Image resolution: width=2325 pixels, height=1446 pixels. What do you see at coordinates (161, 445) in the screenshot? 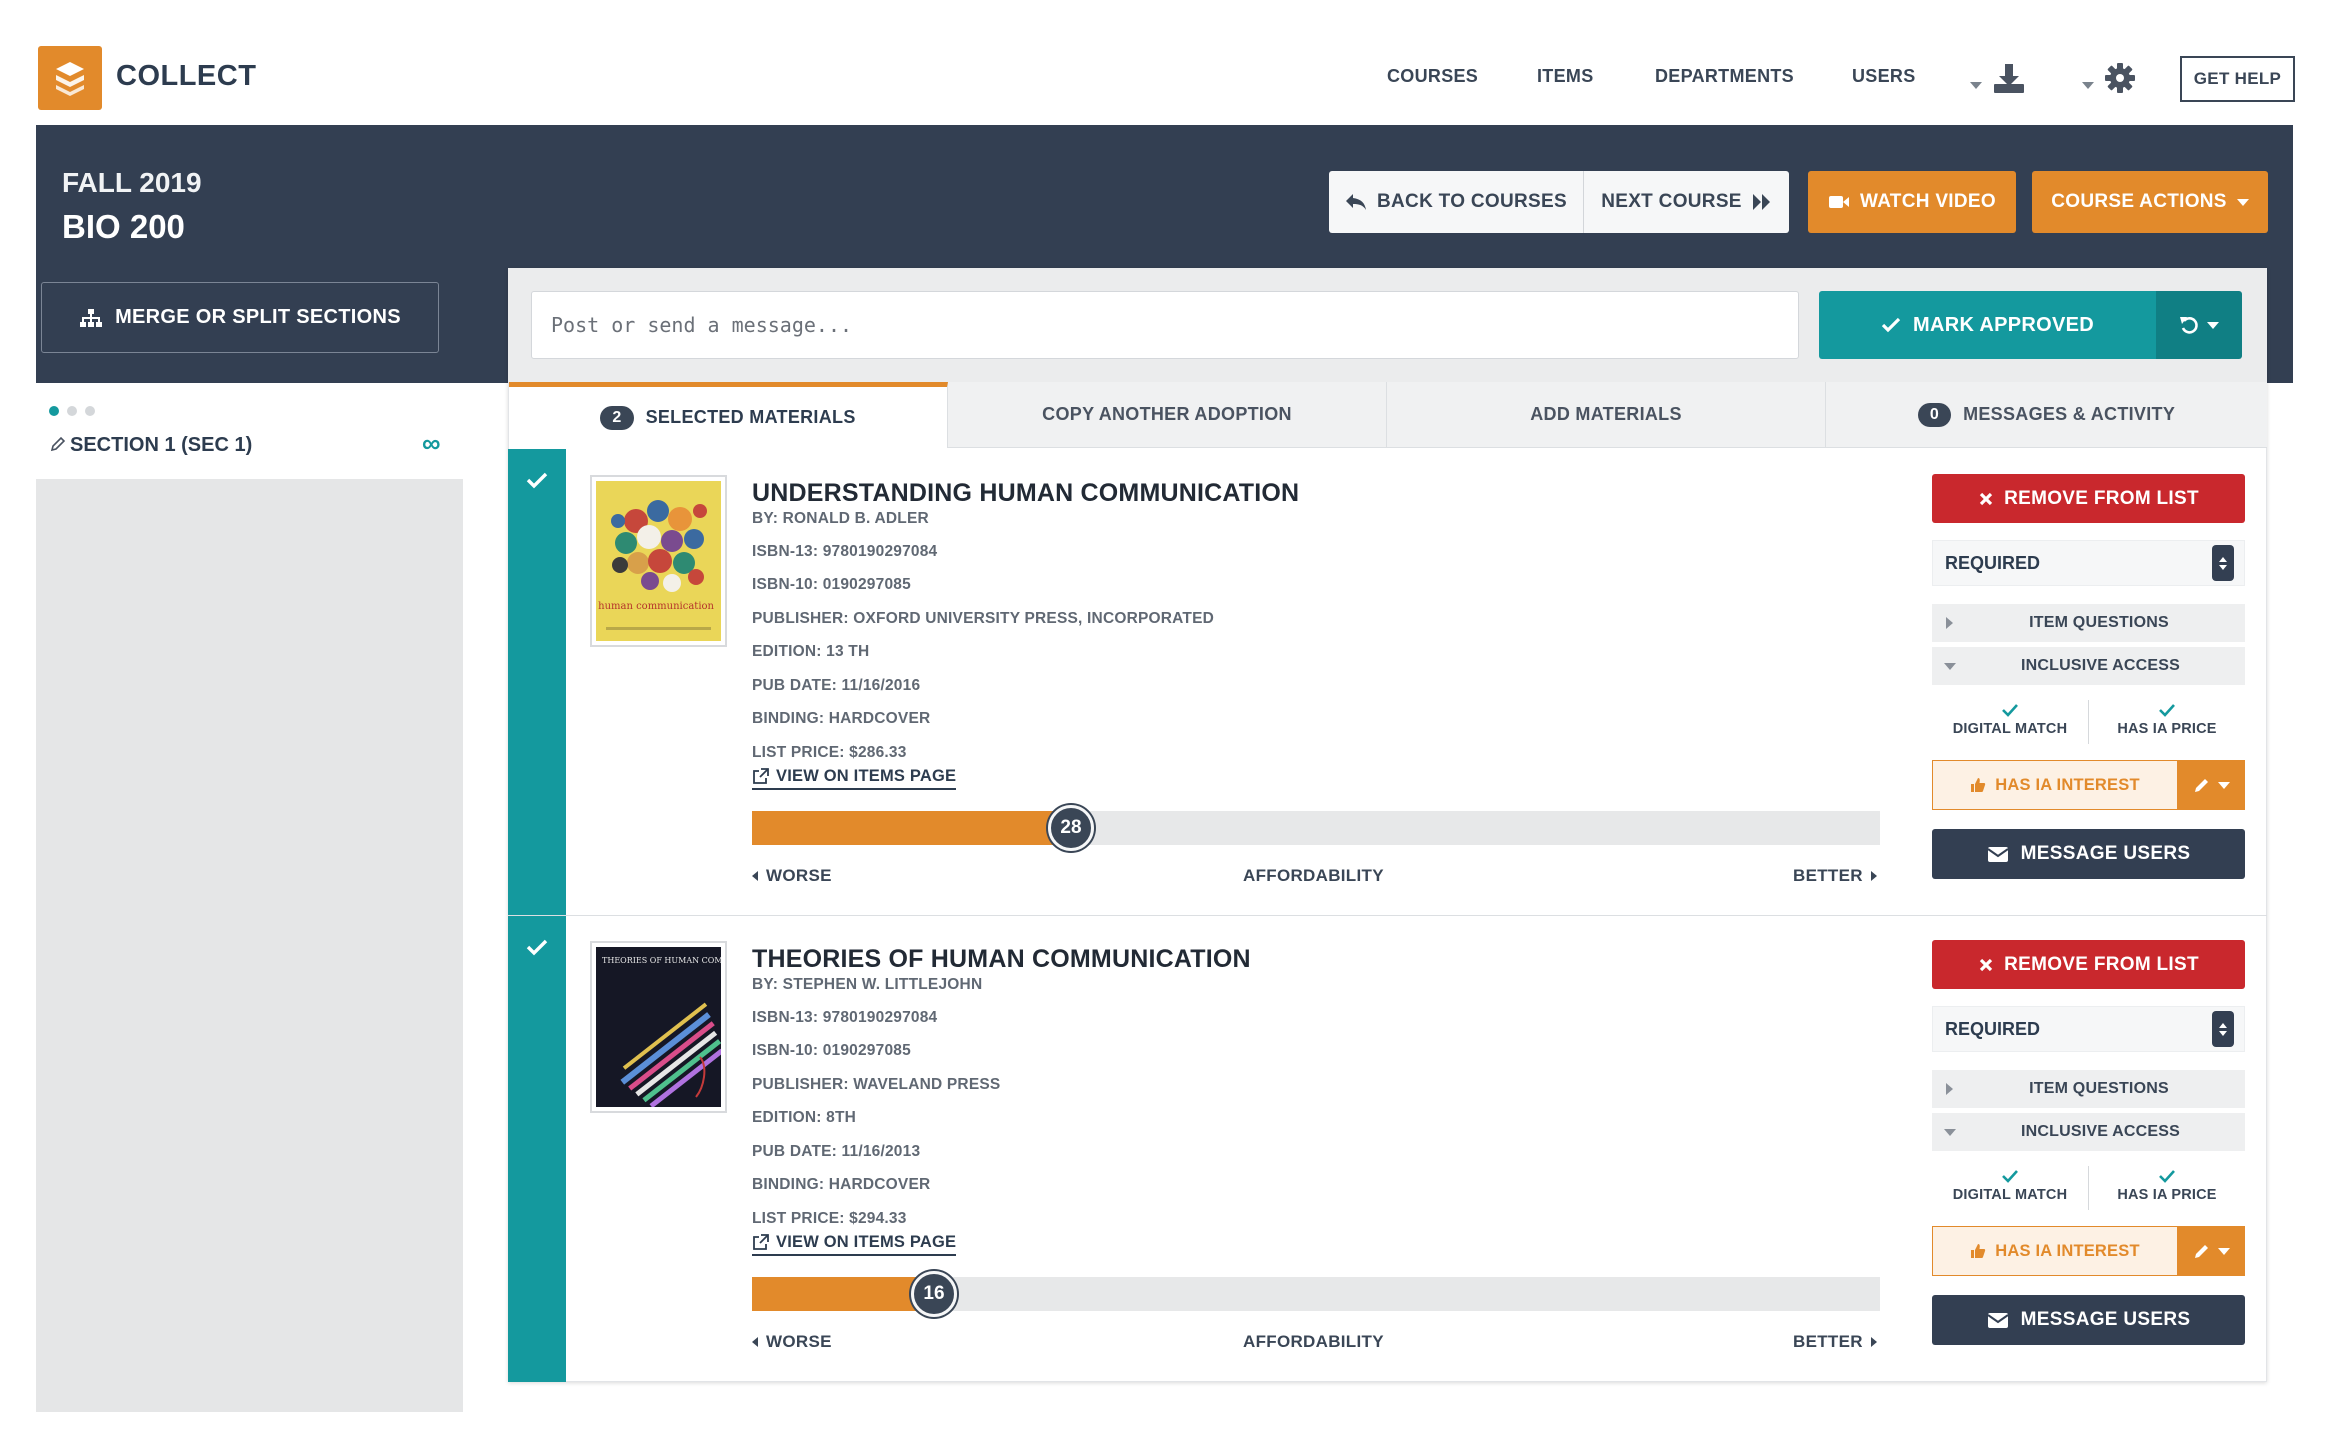
I see `section-item-label: SECTION 1 (SEC 1)` at bounding box center [161, 445].